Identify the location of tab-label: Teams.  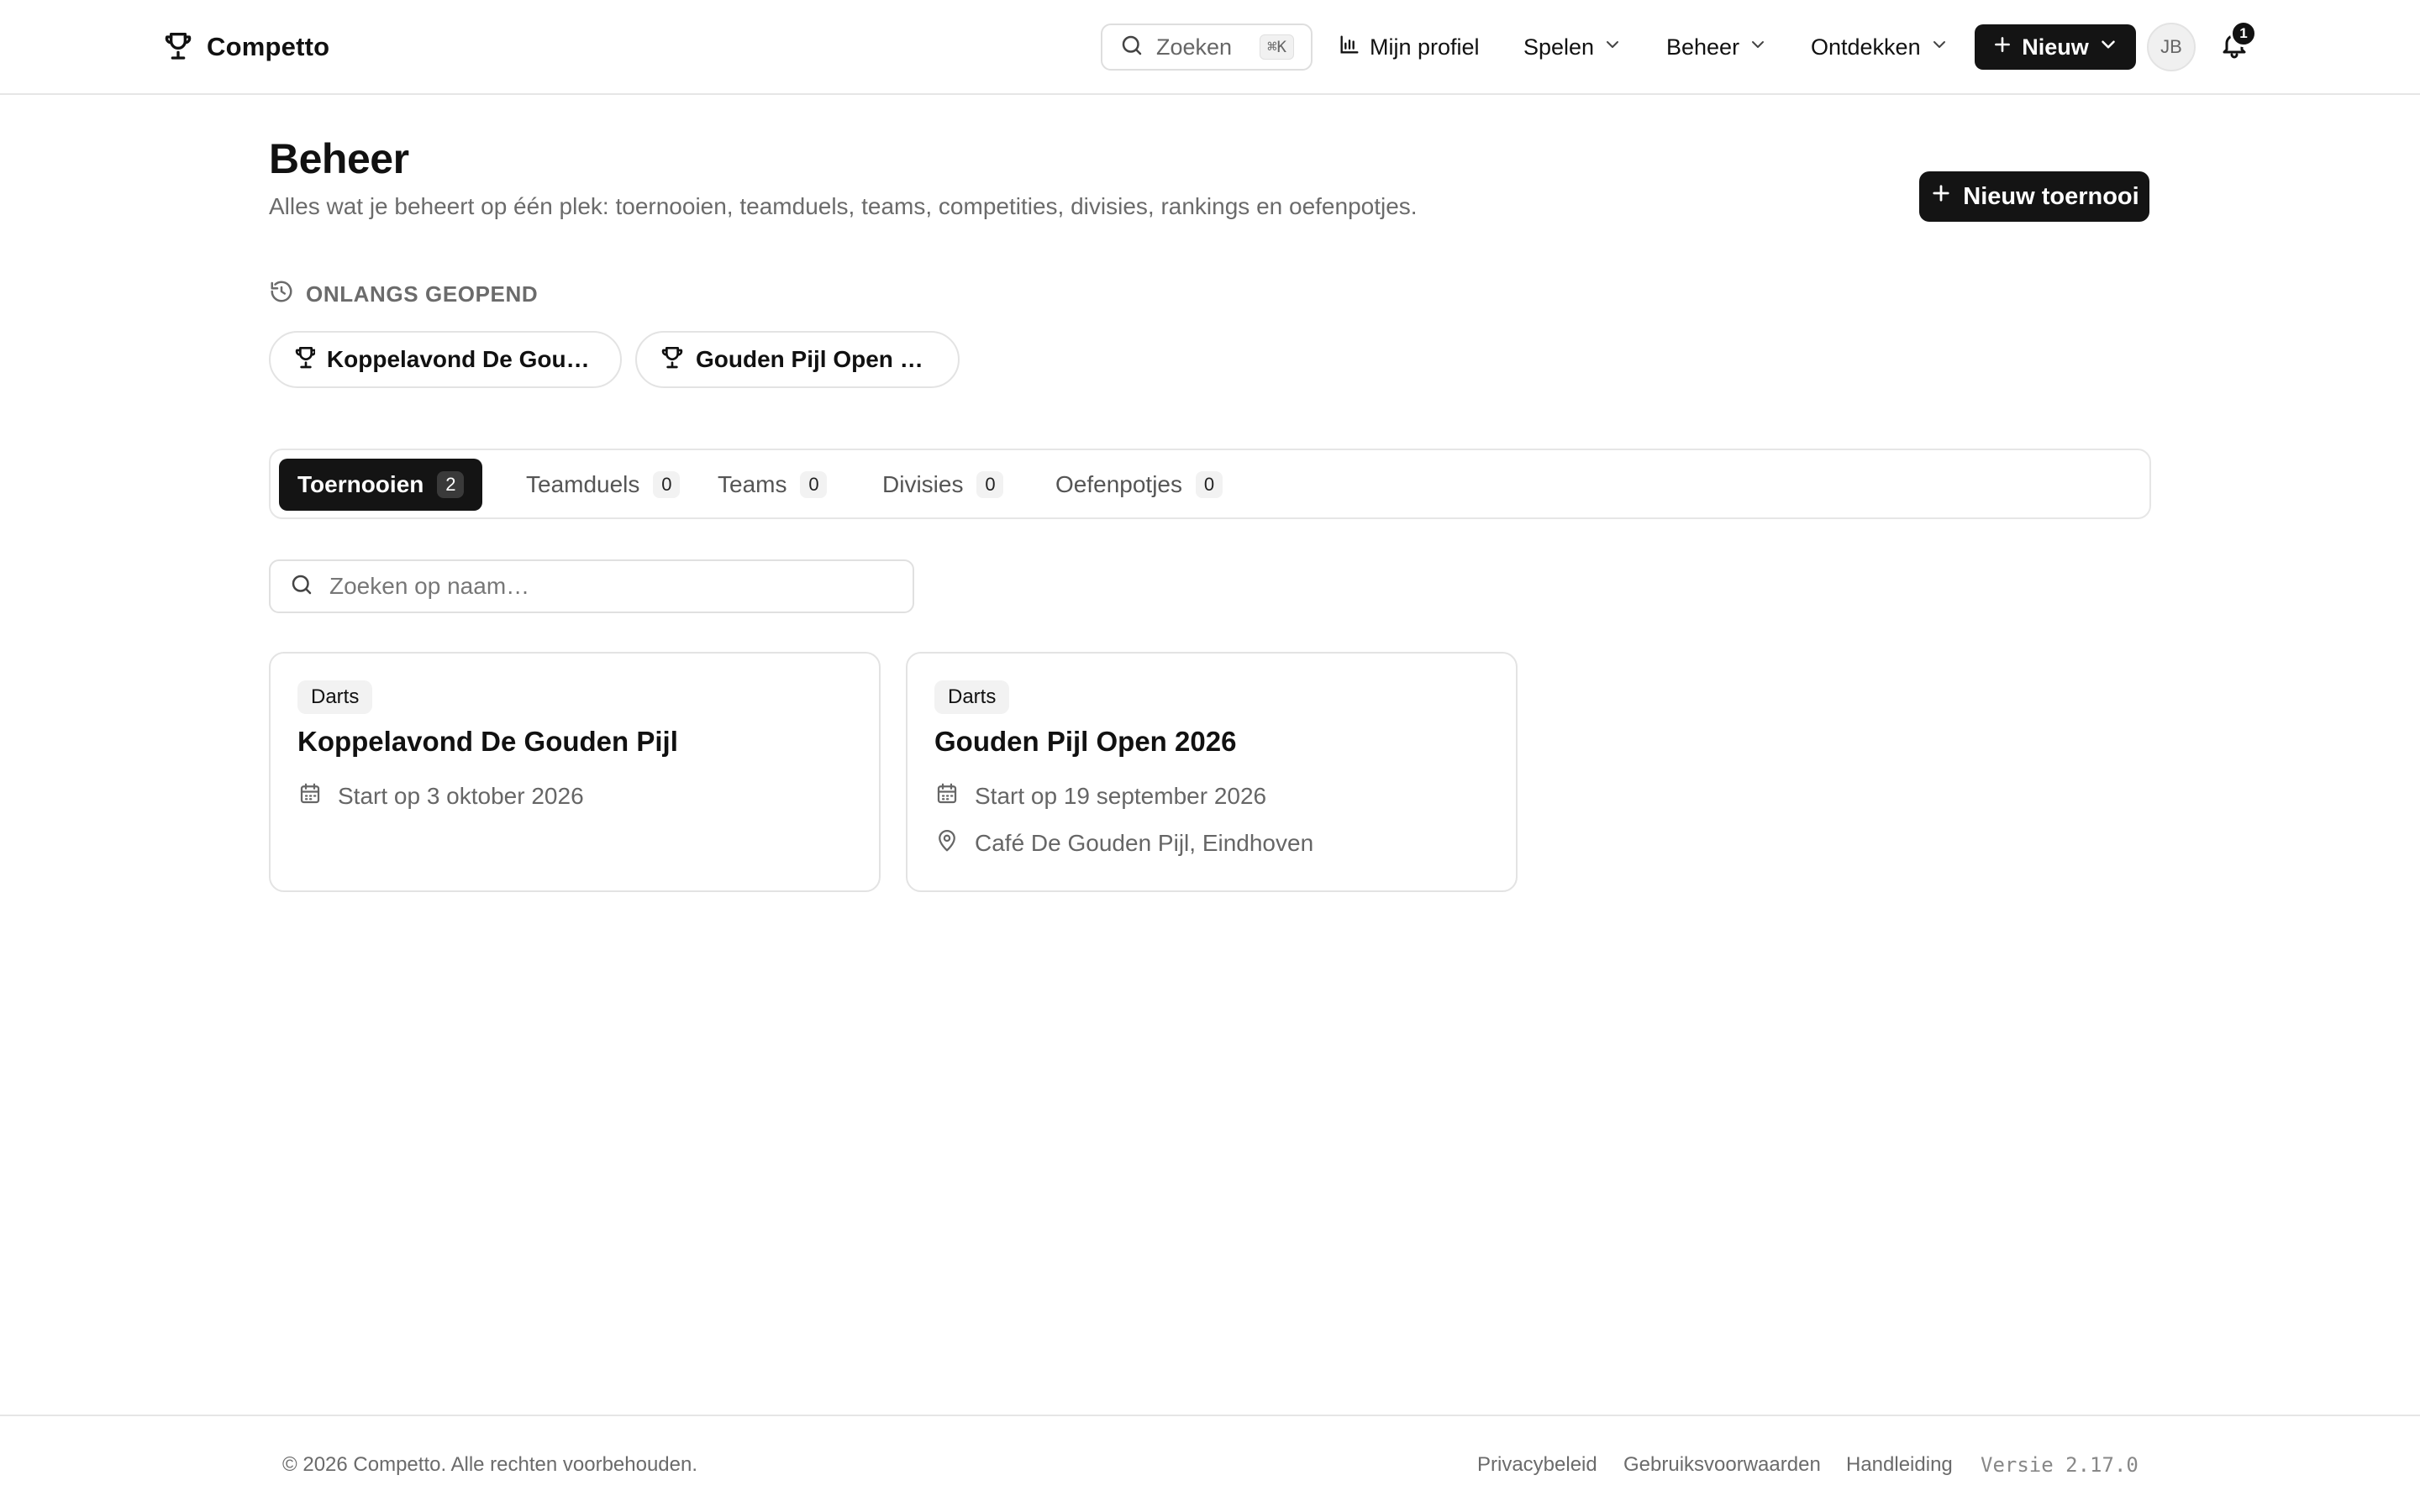
(752, 484).